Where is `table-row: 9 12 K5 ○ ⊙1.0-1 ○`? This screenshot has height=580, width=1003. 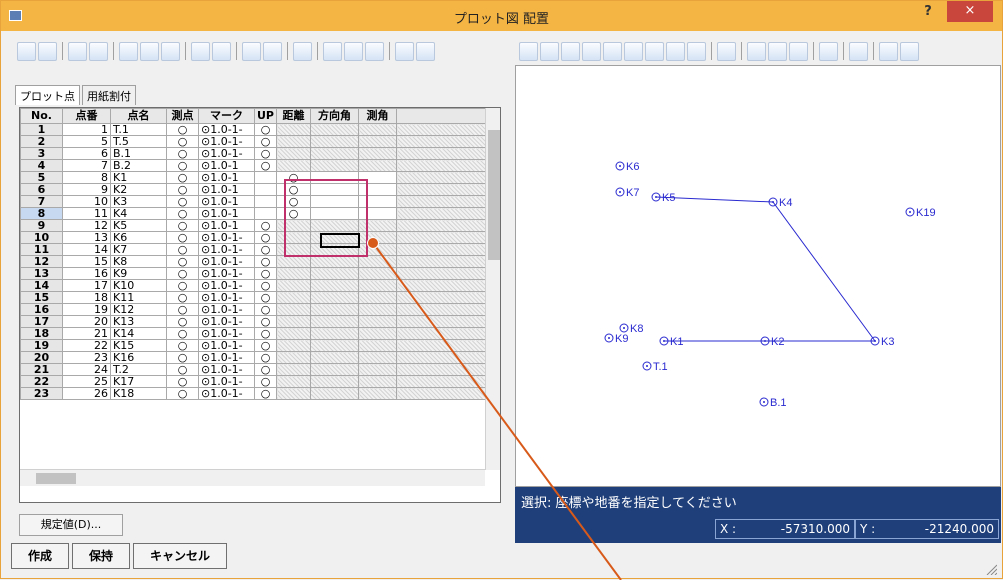 table-row: 9 12 K5 ○ ⊙1.0-1 ○ is located at coordinates (253, 225).